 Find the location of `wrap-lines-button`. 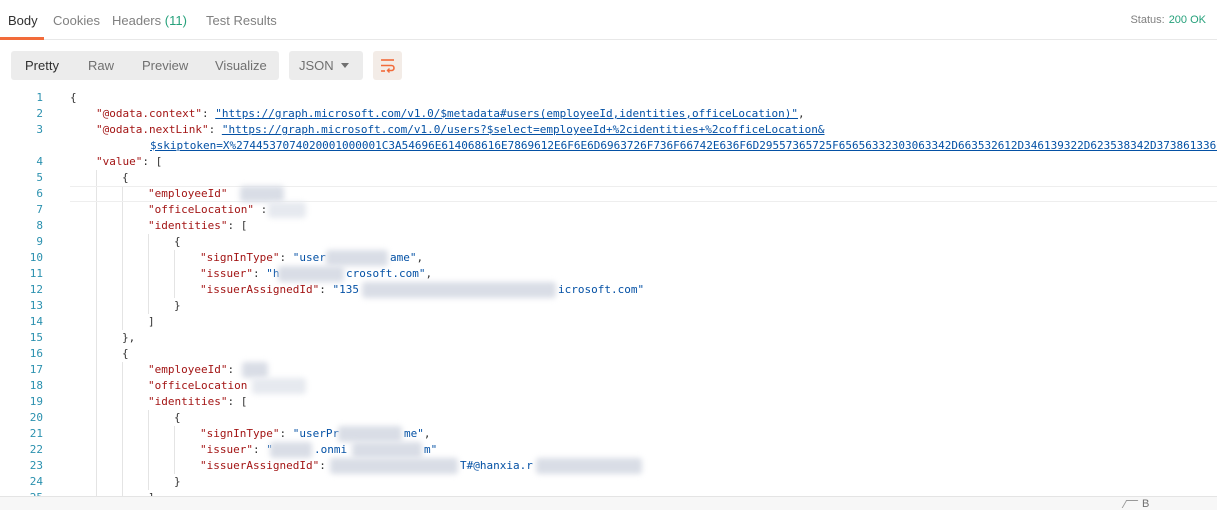

wrap-lines-button is located at coordinates (387, 65).